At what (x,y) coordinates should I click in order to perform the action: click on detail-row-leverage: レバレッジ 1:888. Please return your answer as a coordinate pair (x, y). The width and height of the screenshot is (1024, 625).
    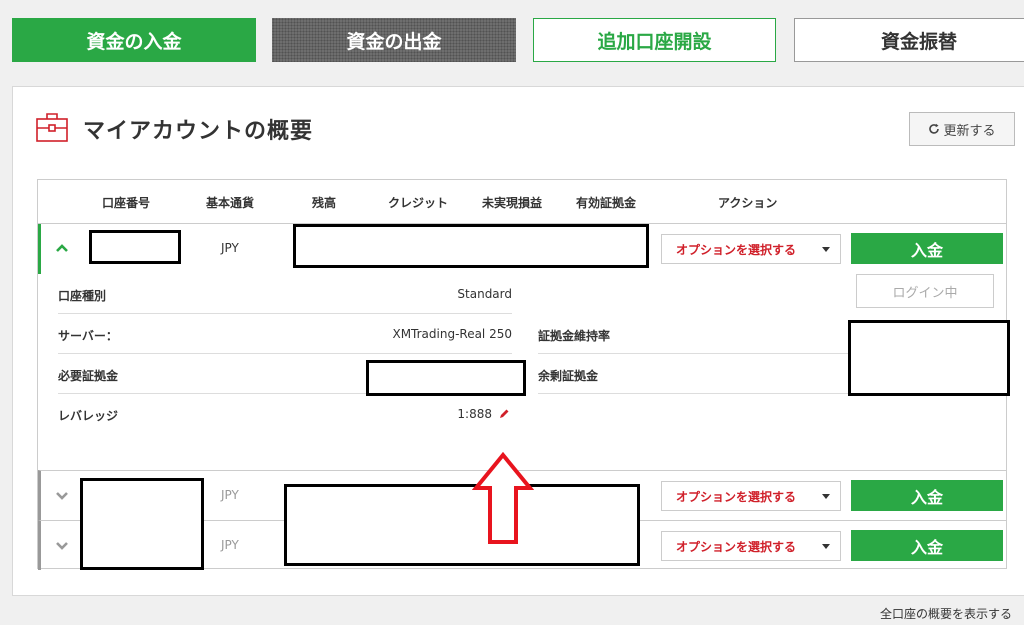
    Looking at the image, I should click on (285, 414).